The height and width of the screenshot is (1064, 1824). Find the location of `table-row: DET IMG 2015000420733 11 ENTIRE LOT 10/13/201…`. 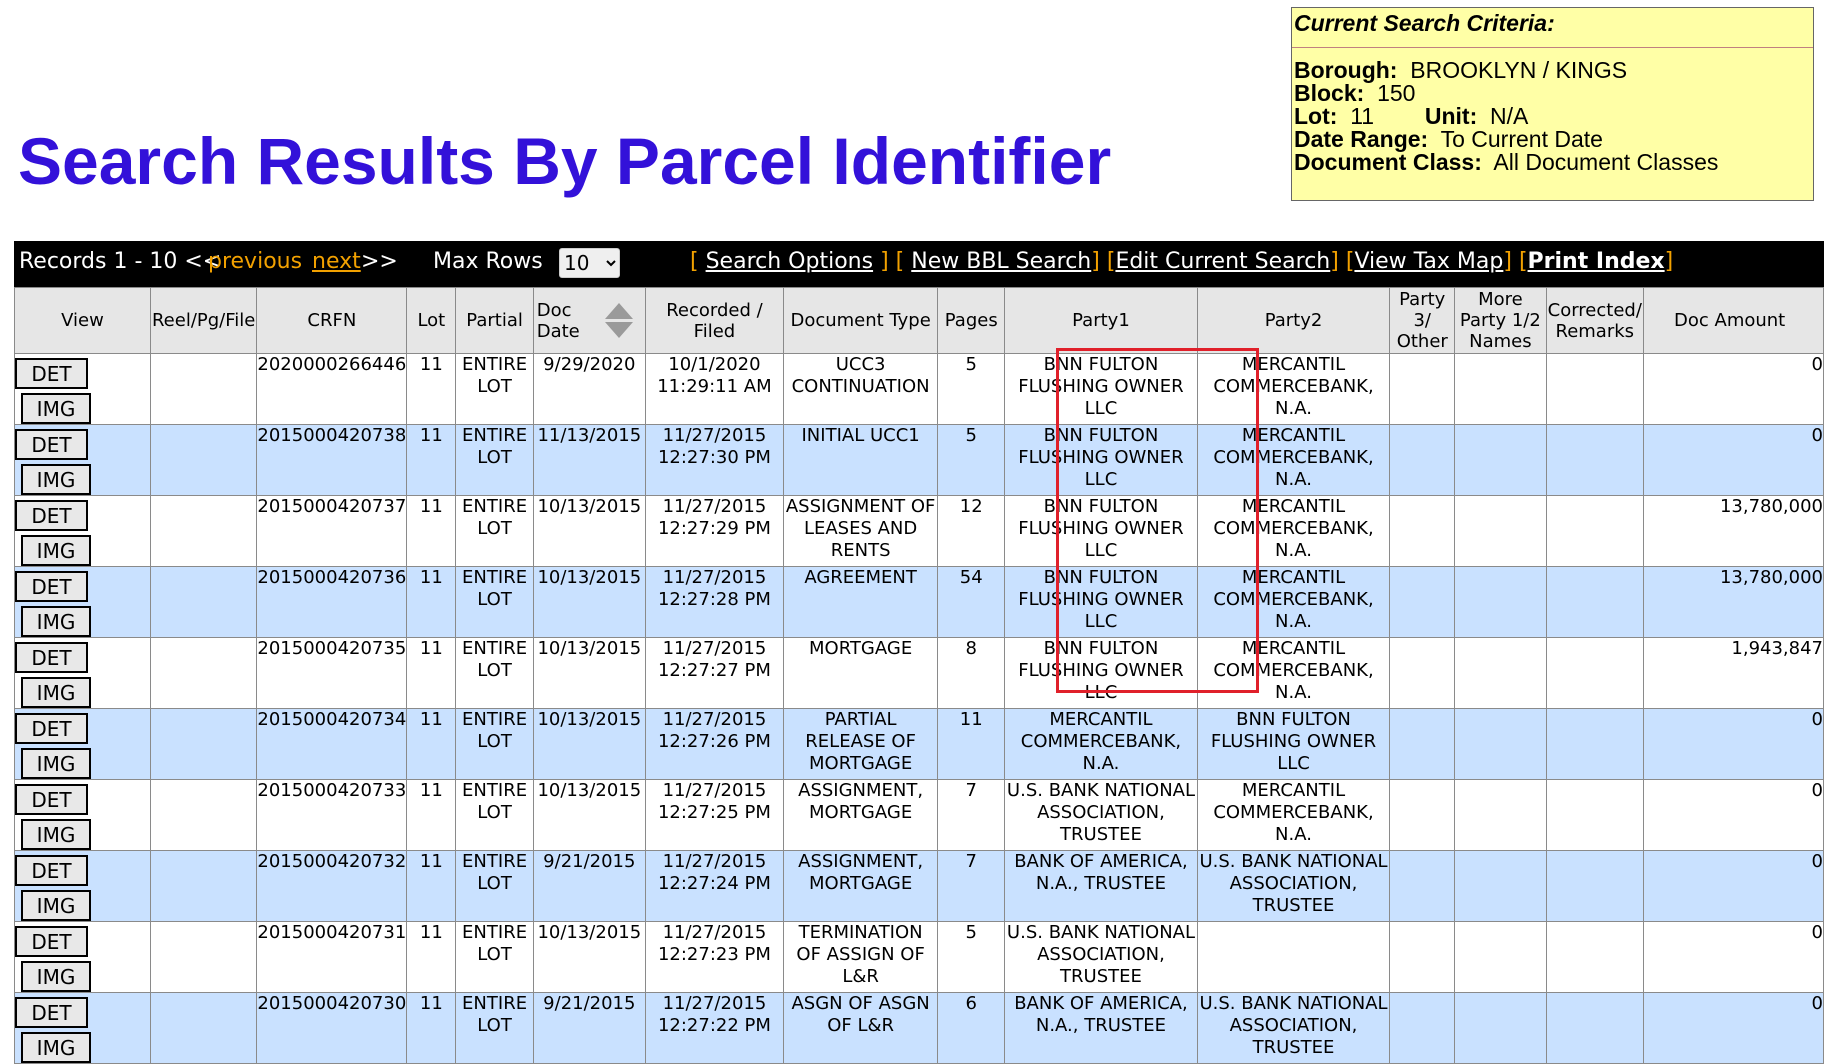

table-row: DET IMG 2015000420733 11 ENTIRE LOT 10/13/201… is located at coordinates (919, 815).